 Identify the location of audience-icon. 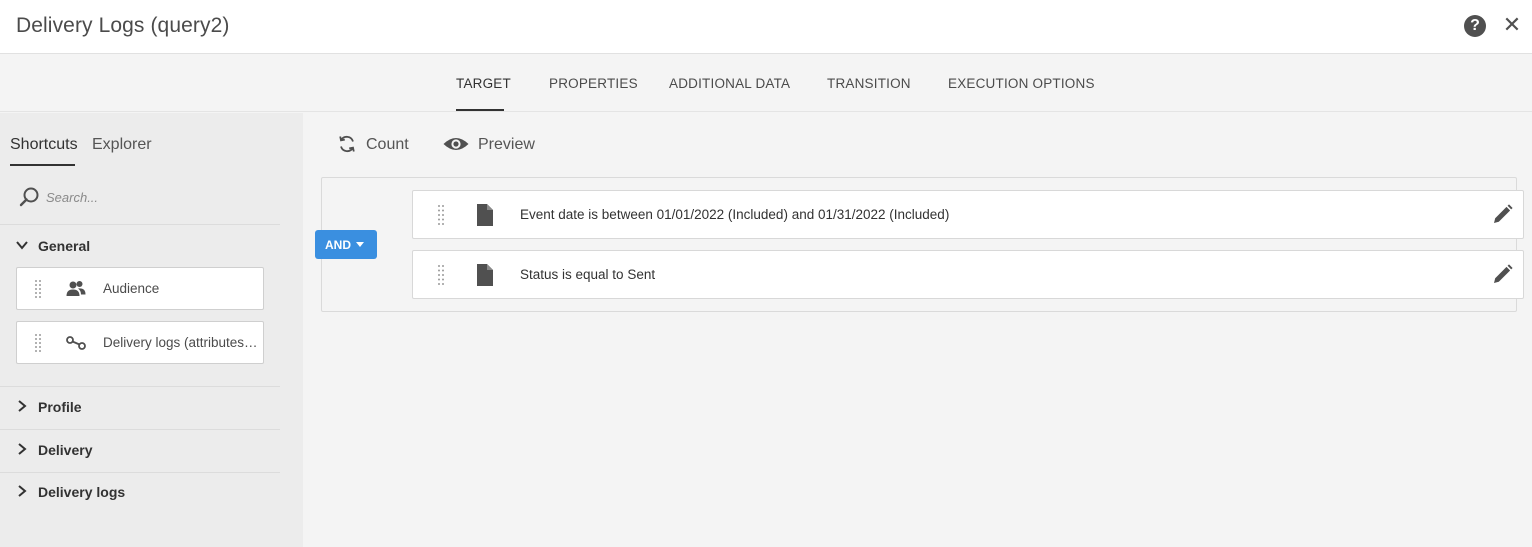
(76, 288).